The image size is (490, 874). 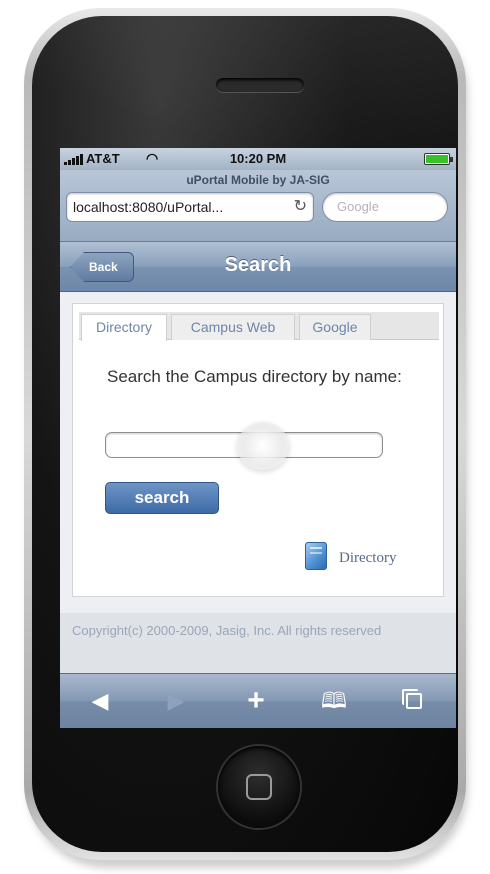 I want to click on directory-badge: Directory, so click(x=360, y=558).